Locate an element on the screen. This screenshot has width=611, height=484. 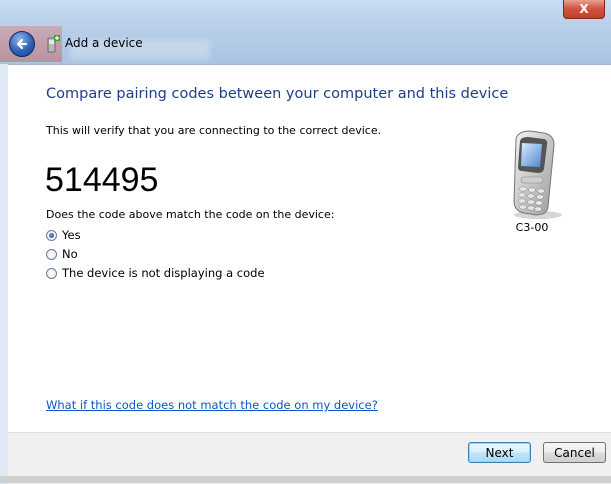
close-icon: X is located at coordinates (584, 9).